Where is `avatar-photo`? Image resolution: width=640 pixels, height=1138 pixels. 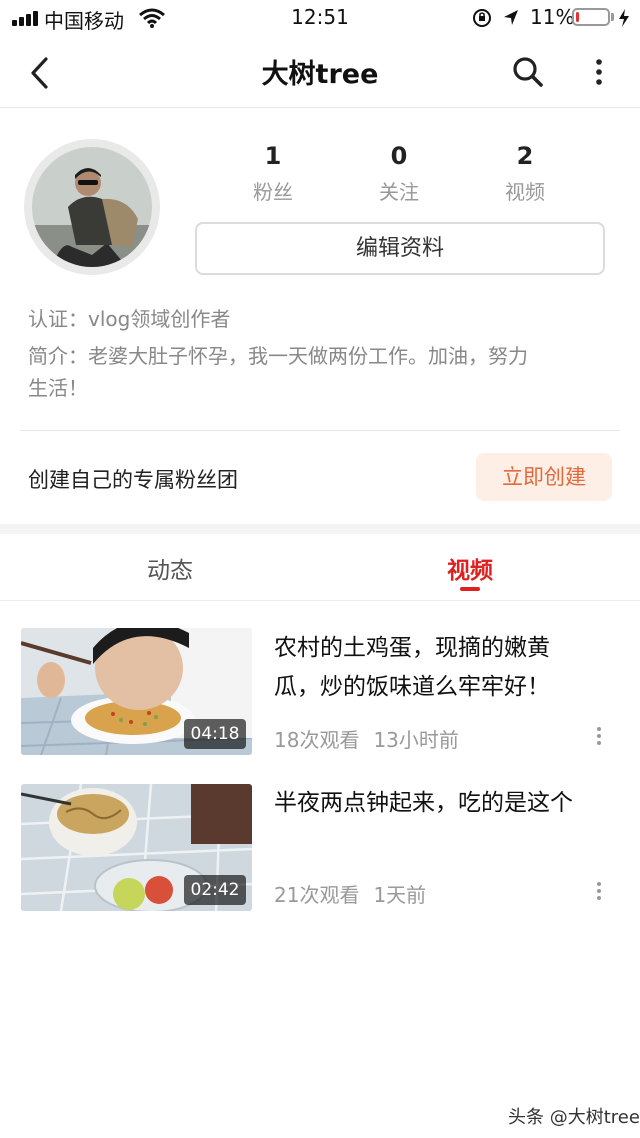 avatar-photo is located at coordinates (92, 207).